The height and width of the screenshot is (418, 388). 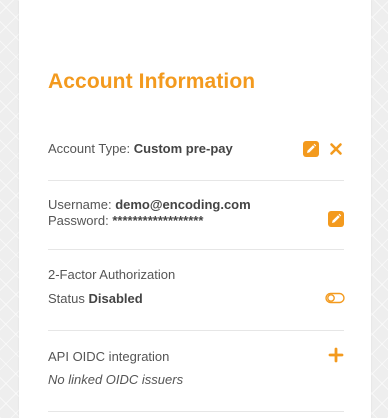 I want to click on two-factor-toggle, so click(x=335, y=298).